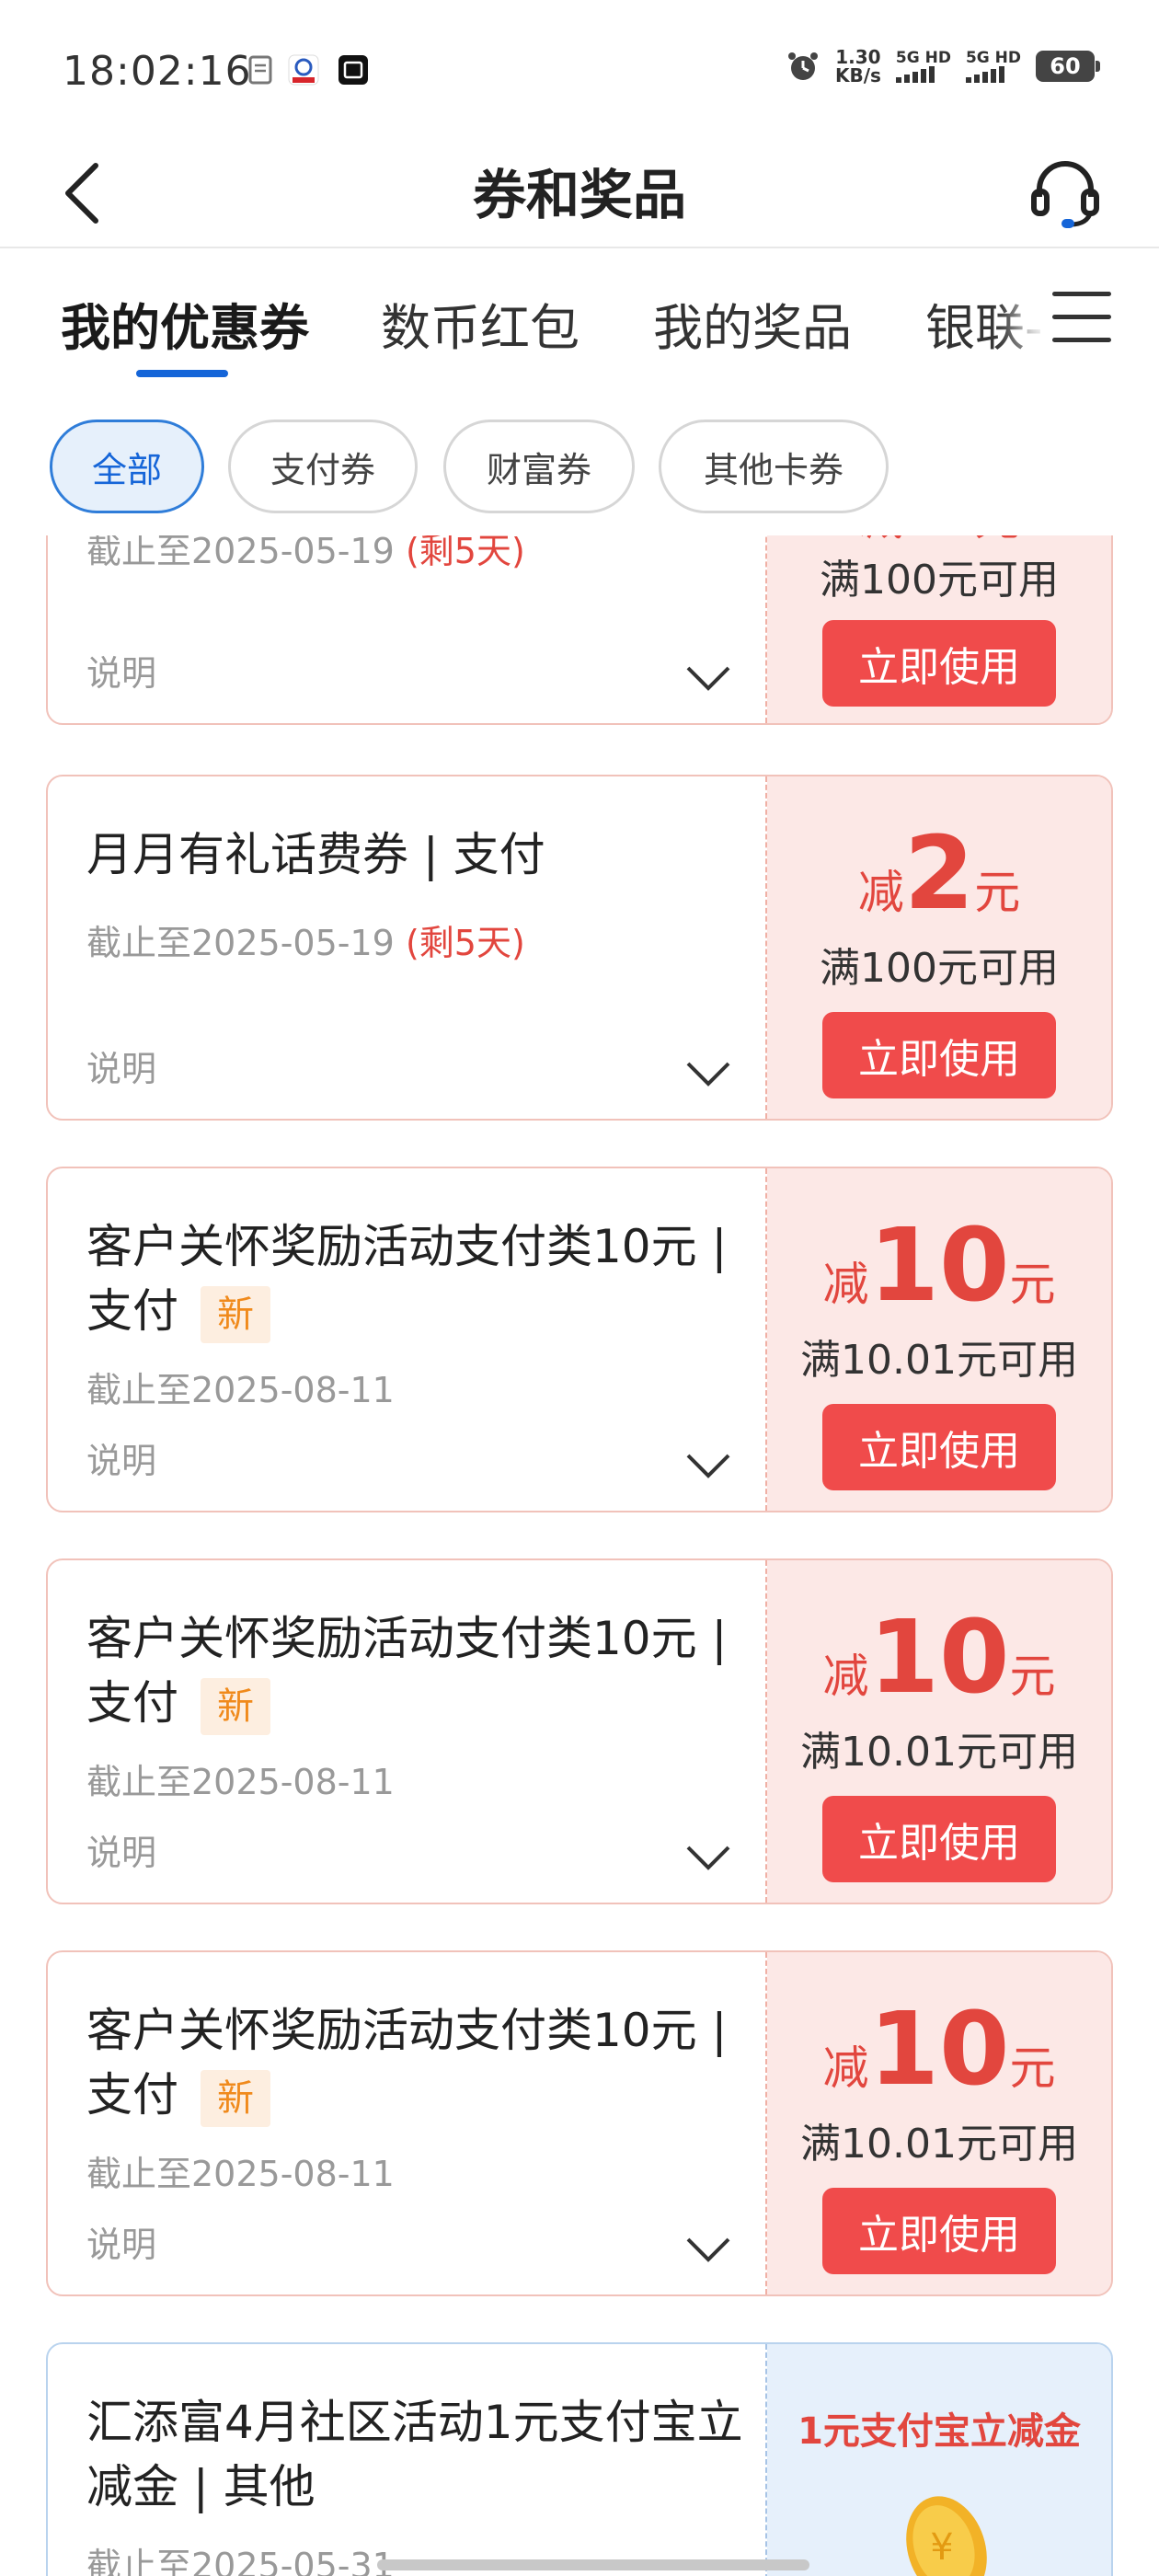 The width and height of the screenshot is (1159, 2576). What do you see at coordinates (260, 70) in the screenshot?
I see `document-icon` at bounding box center [260, 70].